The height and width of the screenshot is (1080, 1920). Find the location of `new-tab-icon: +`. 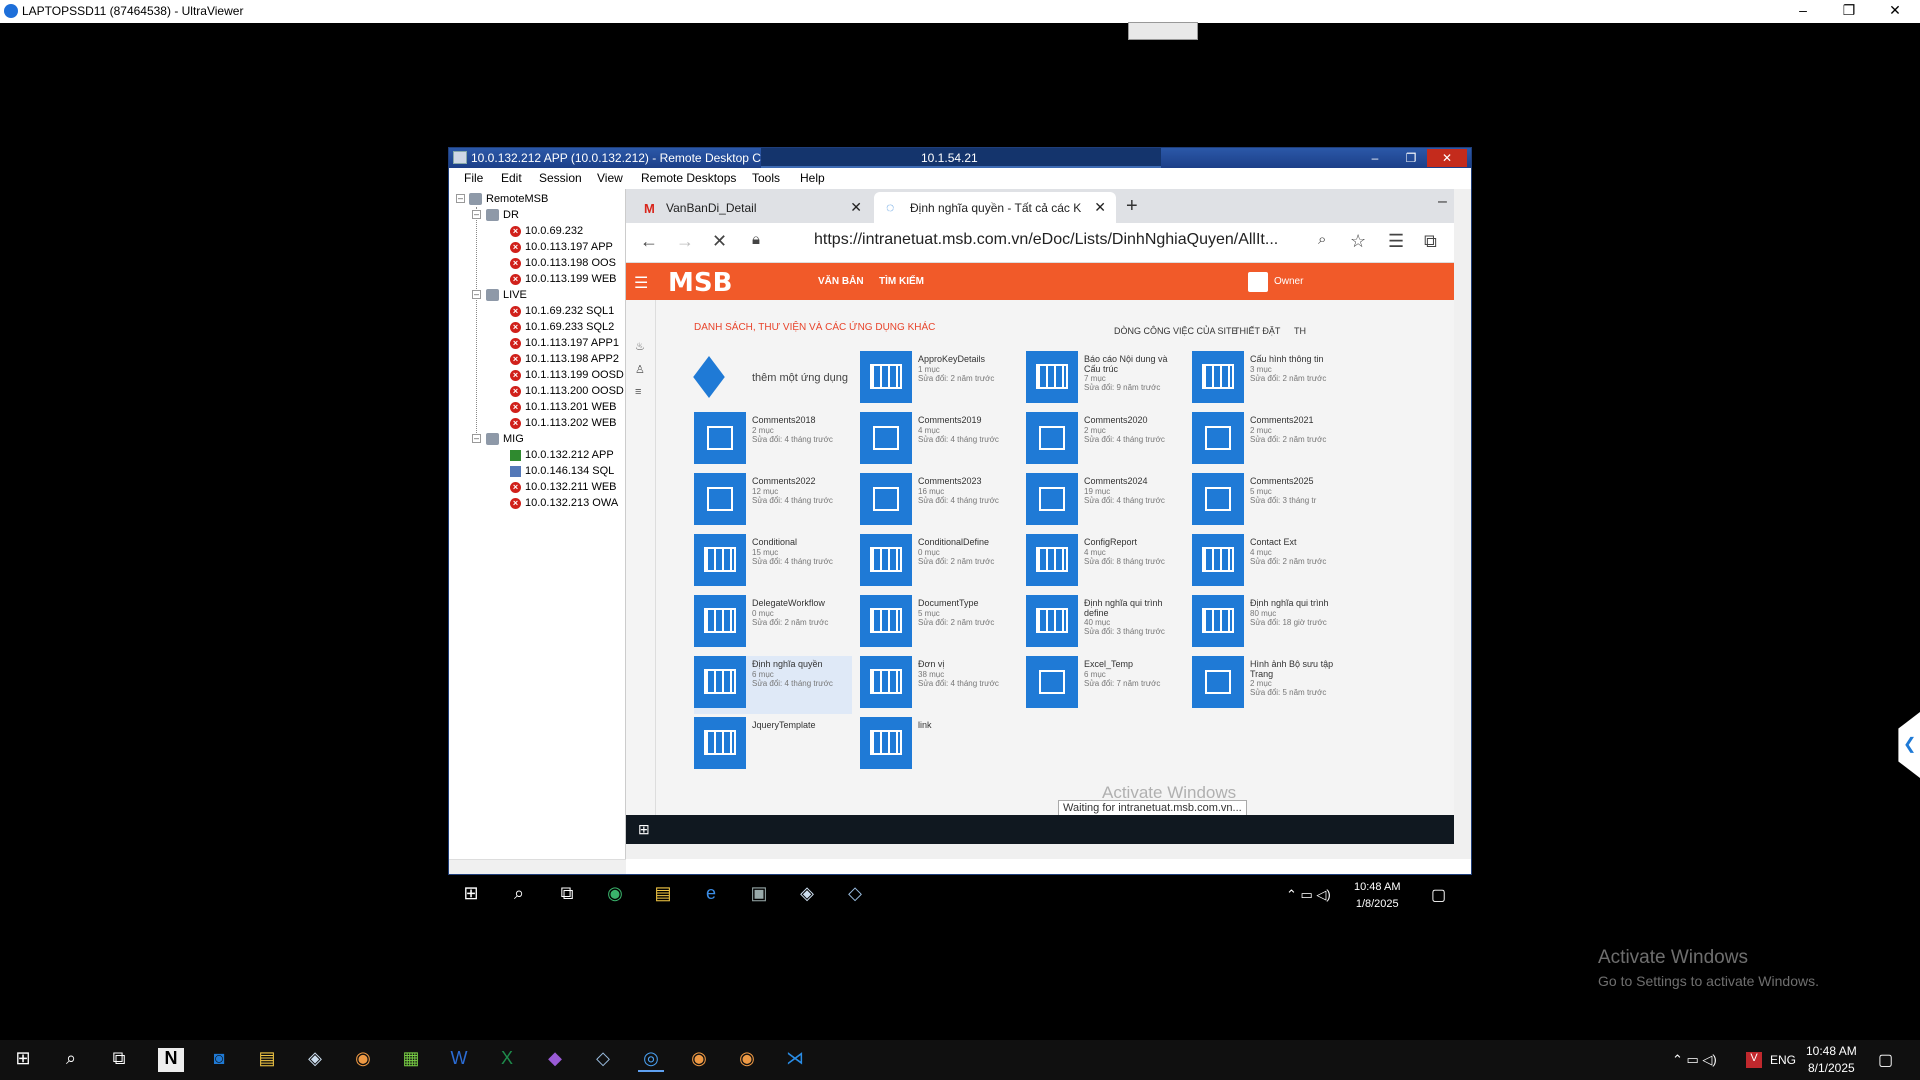

new-tab-icon: + is located at coordinates (1132, 206).